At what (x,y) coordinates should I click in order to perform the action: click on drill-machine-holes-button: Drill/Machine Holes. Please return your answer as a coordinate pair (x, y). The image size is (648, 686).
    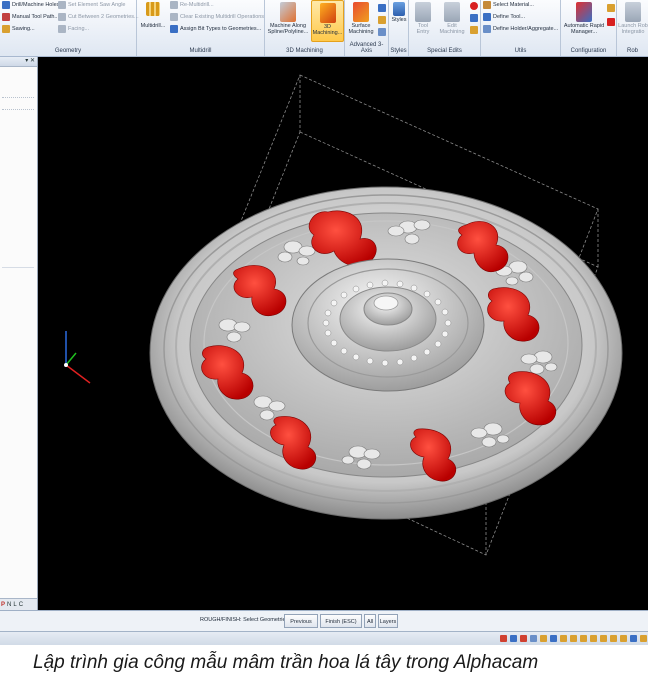
    Looking at the image, I should click on (30, 5).